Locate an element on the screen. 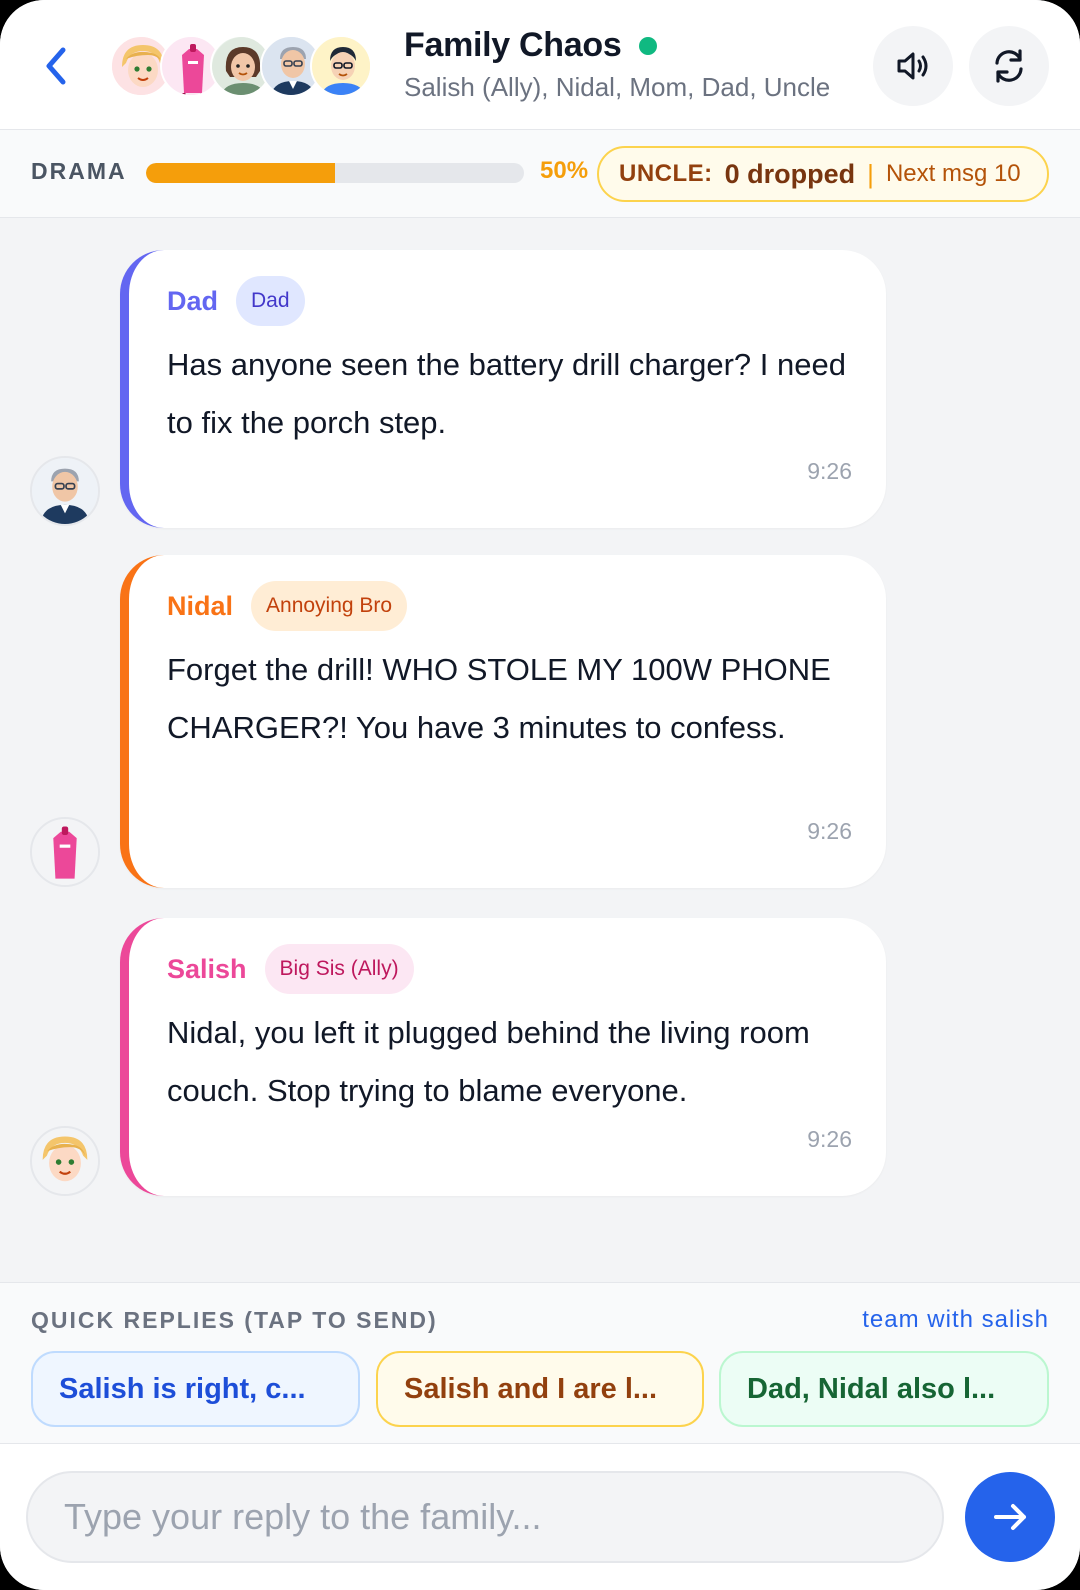  sound-toggle-button is located at coordinates (913, 66).